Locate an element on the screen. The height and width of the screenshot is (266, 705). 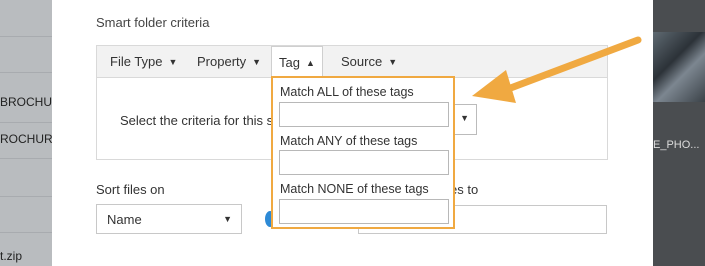
tab-label: Source is located at coordinates (362, 61).